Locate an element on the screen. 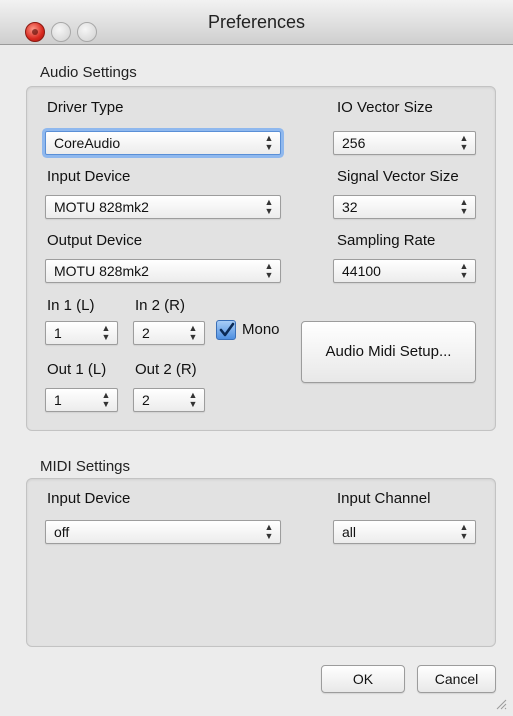 The height and width of the screenshot is (716, 513). window-title: Preferences is located at coordinates (256, 22).